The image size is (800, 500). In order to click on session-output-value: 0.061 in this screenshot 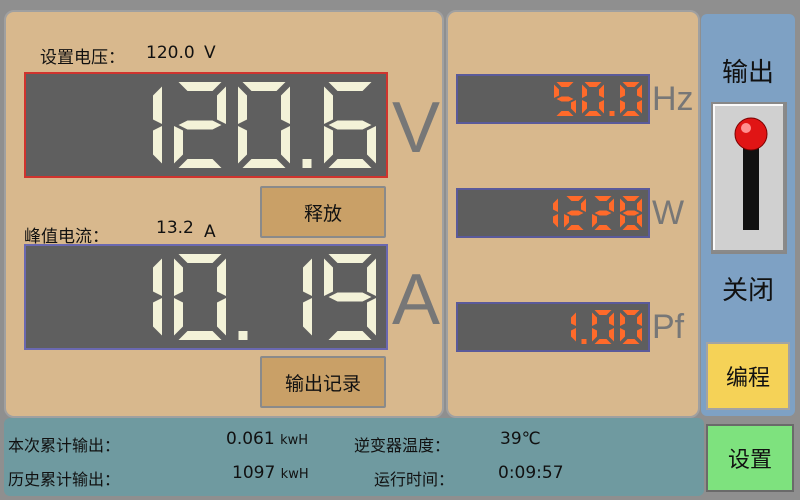, I will do `click(250, 439)`.